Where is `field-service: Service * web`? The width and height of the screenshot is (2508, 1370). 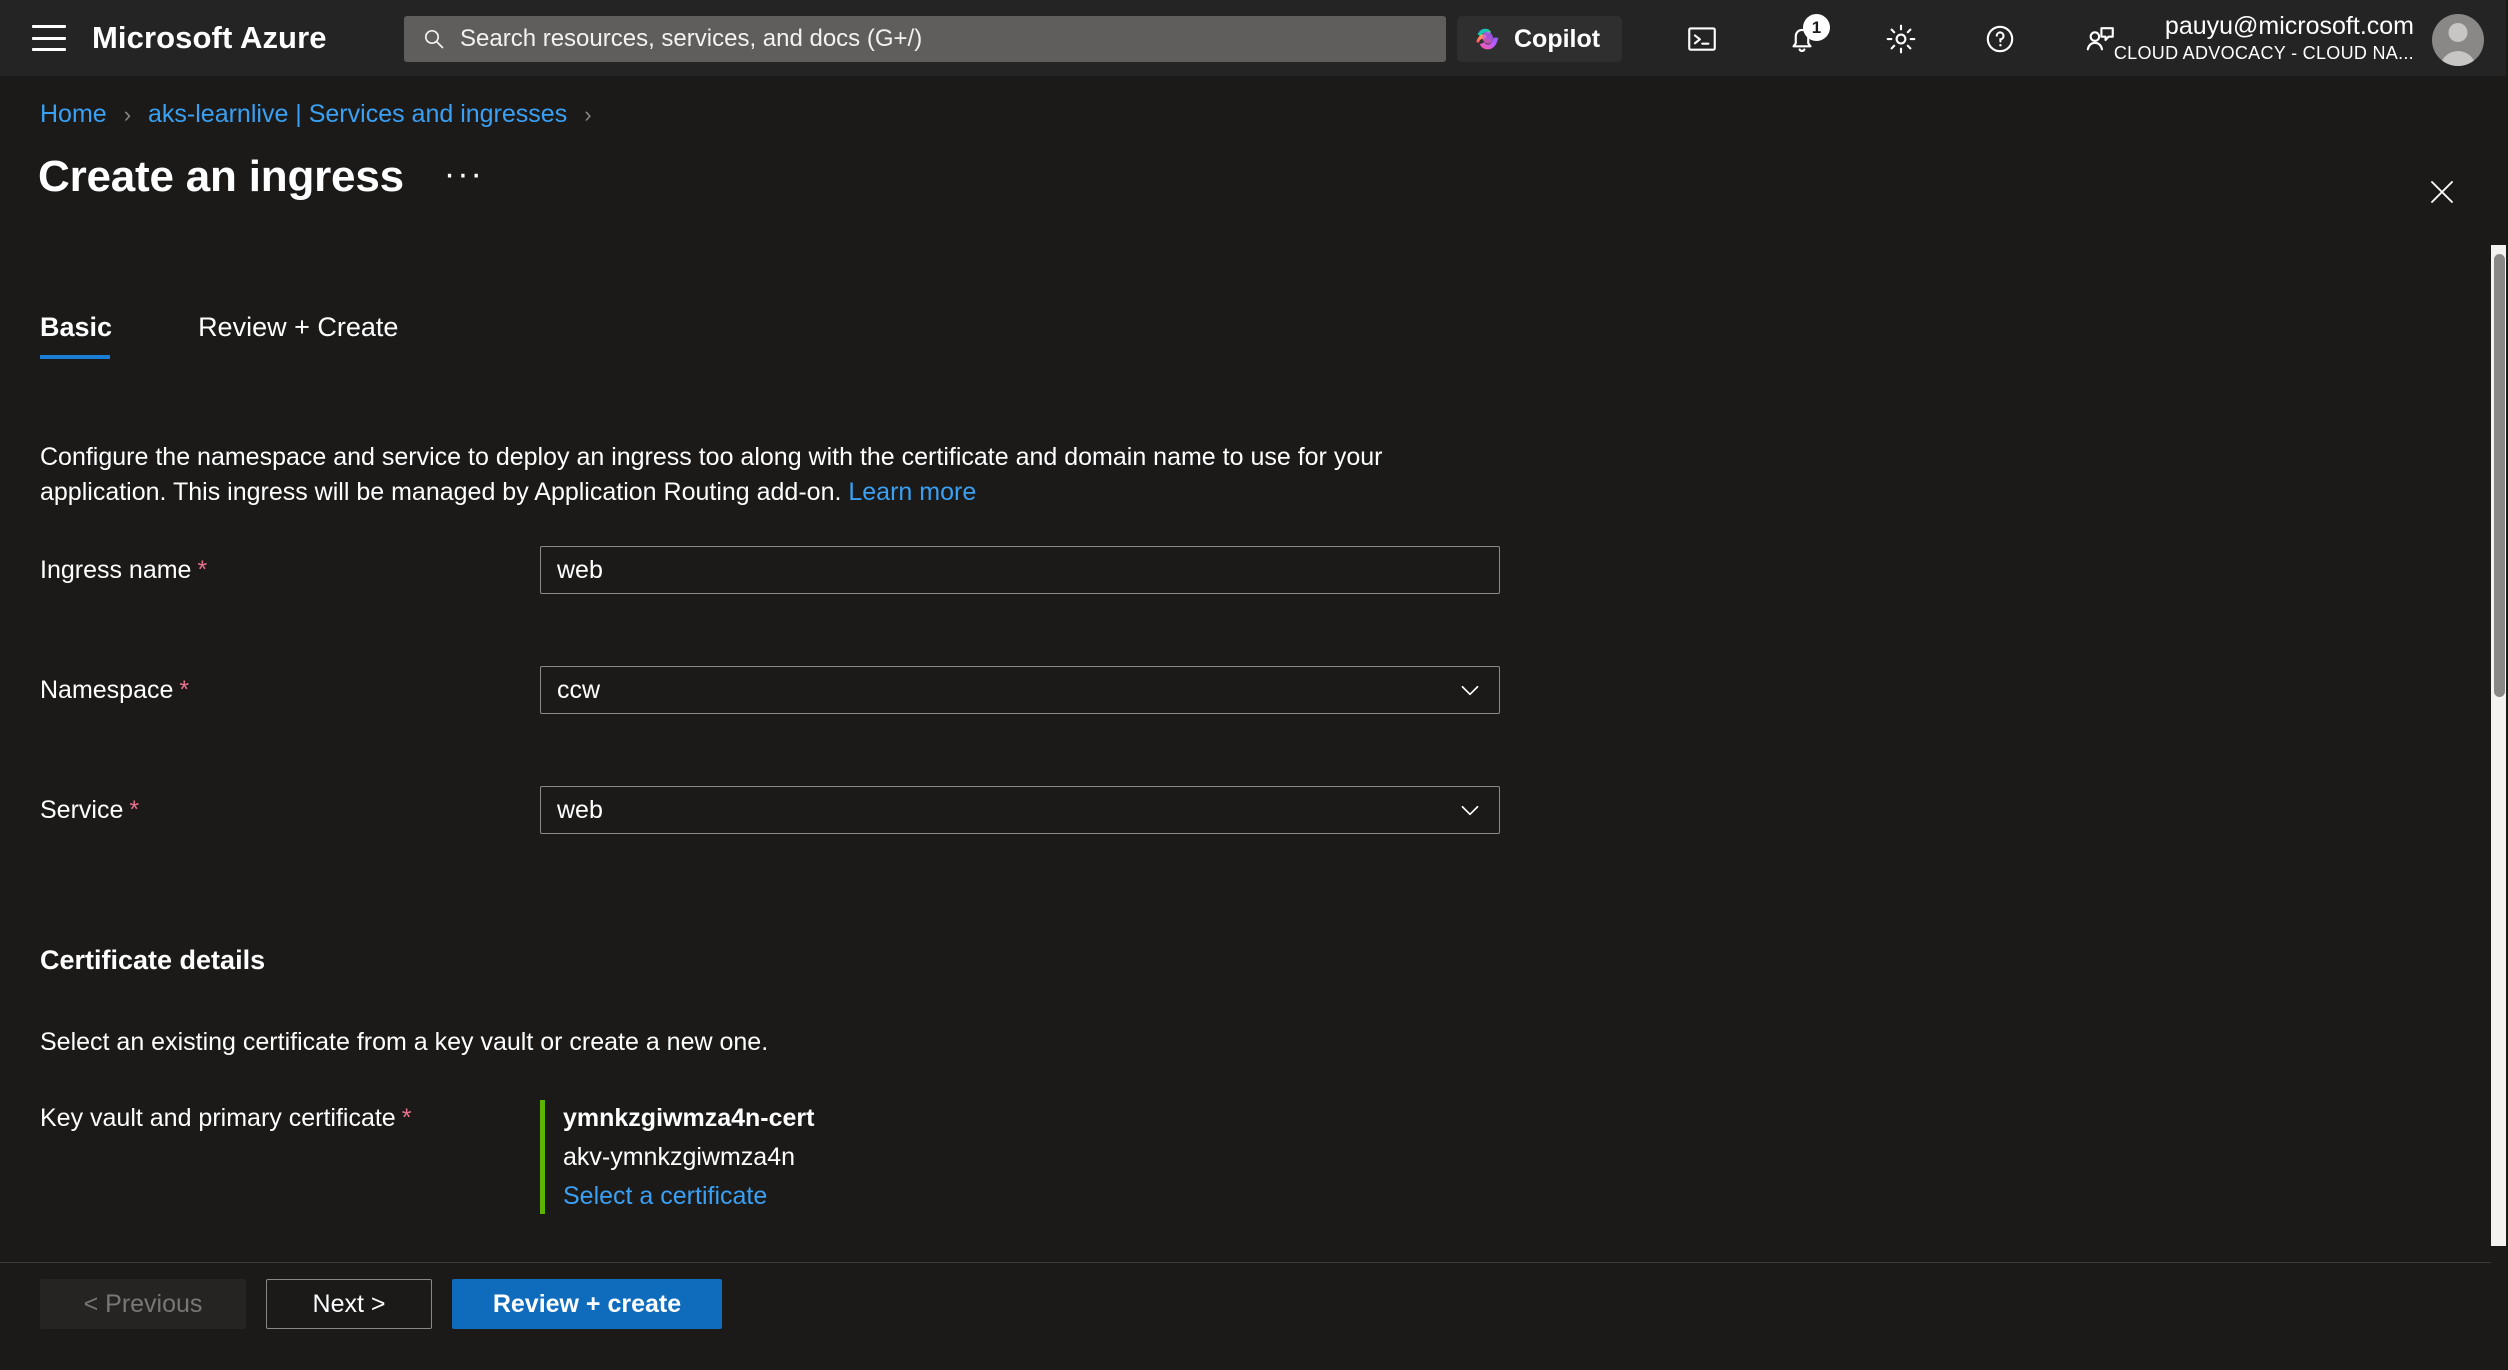
field-service: Service * web is located at coordinates (770, 810).